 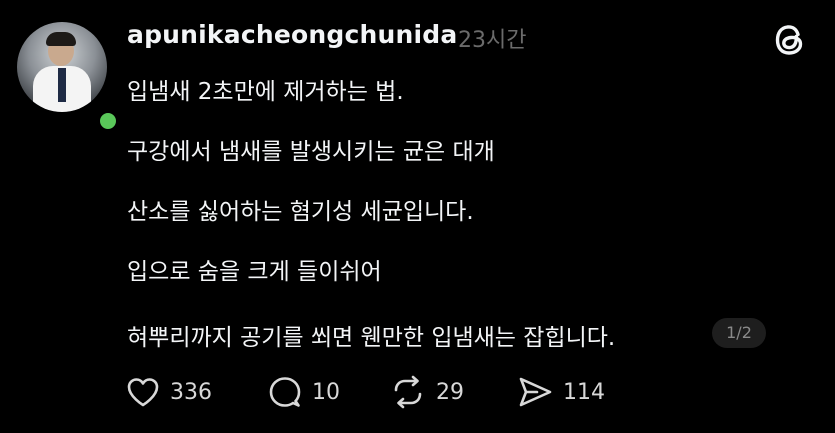 What do you see at coordinates (450, 392) in the screenshot?
I see `repost-count: 29` at bounding box center [450, 392].